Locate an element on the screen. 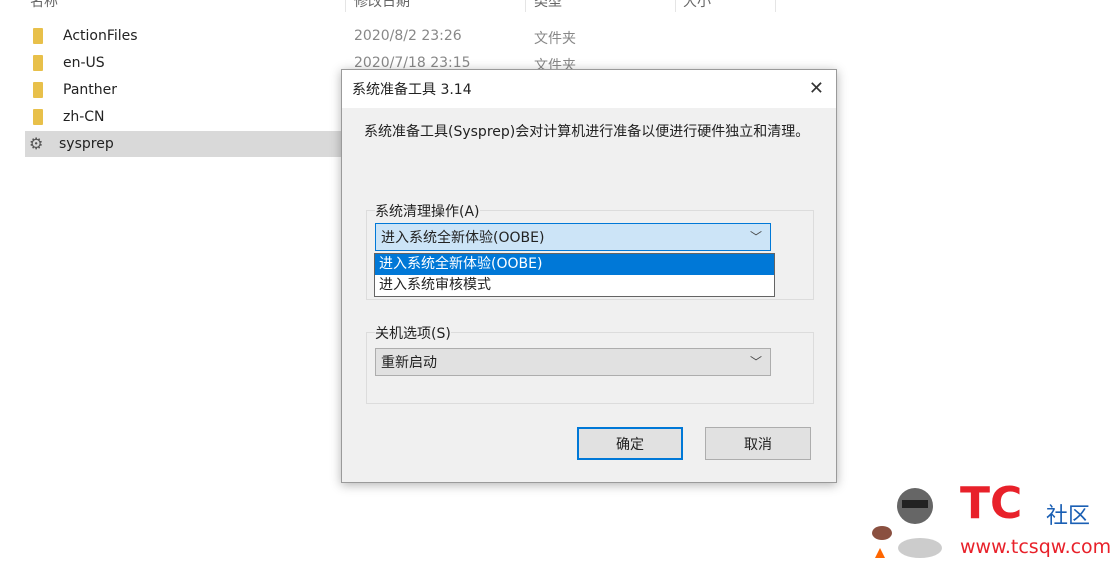 The height and width of the screenshot is (572, 1113). file-row: ActionFiles is located at coordinates (190, 36).